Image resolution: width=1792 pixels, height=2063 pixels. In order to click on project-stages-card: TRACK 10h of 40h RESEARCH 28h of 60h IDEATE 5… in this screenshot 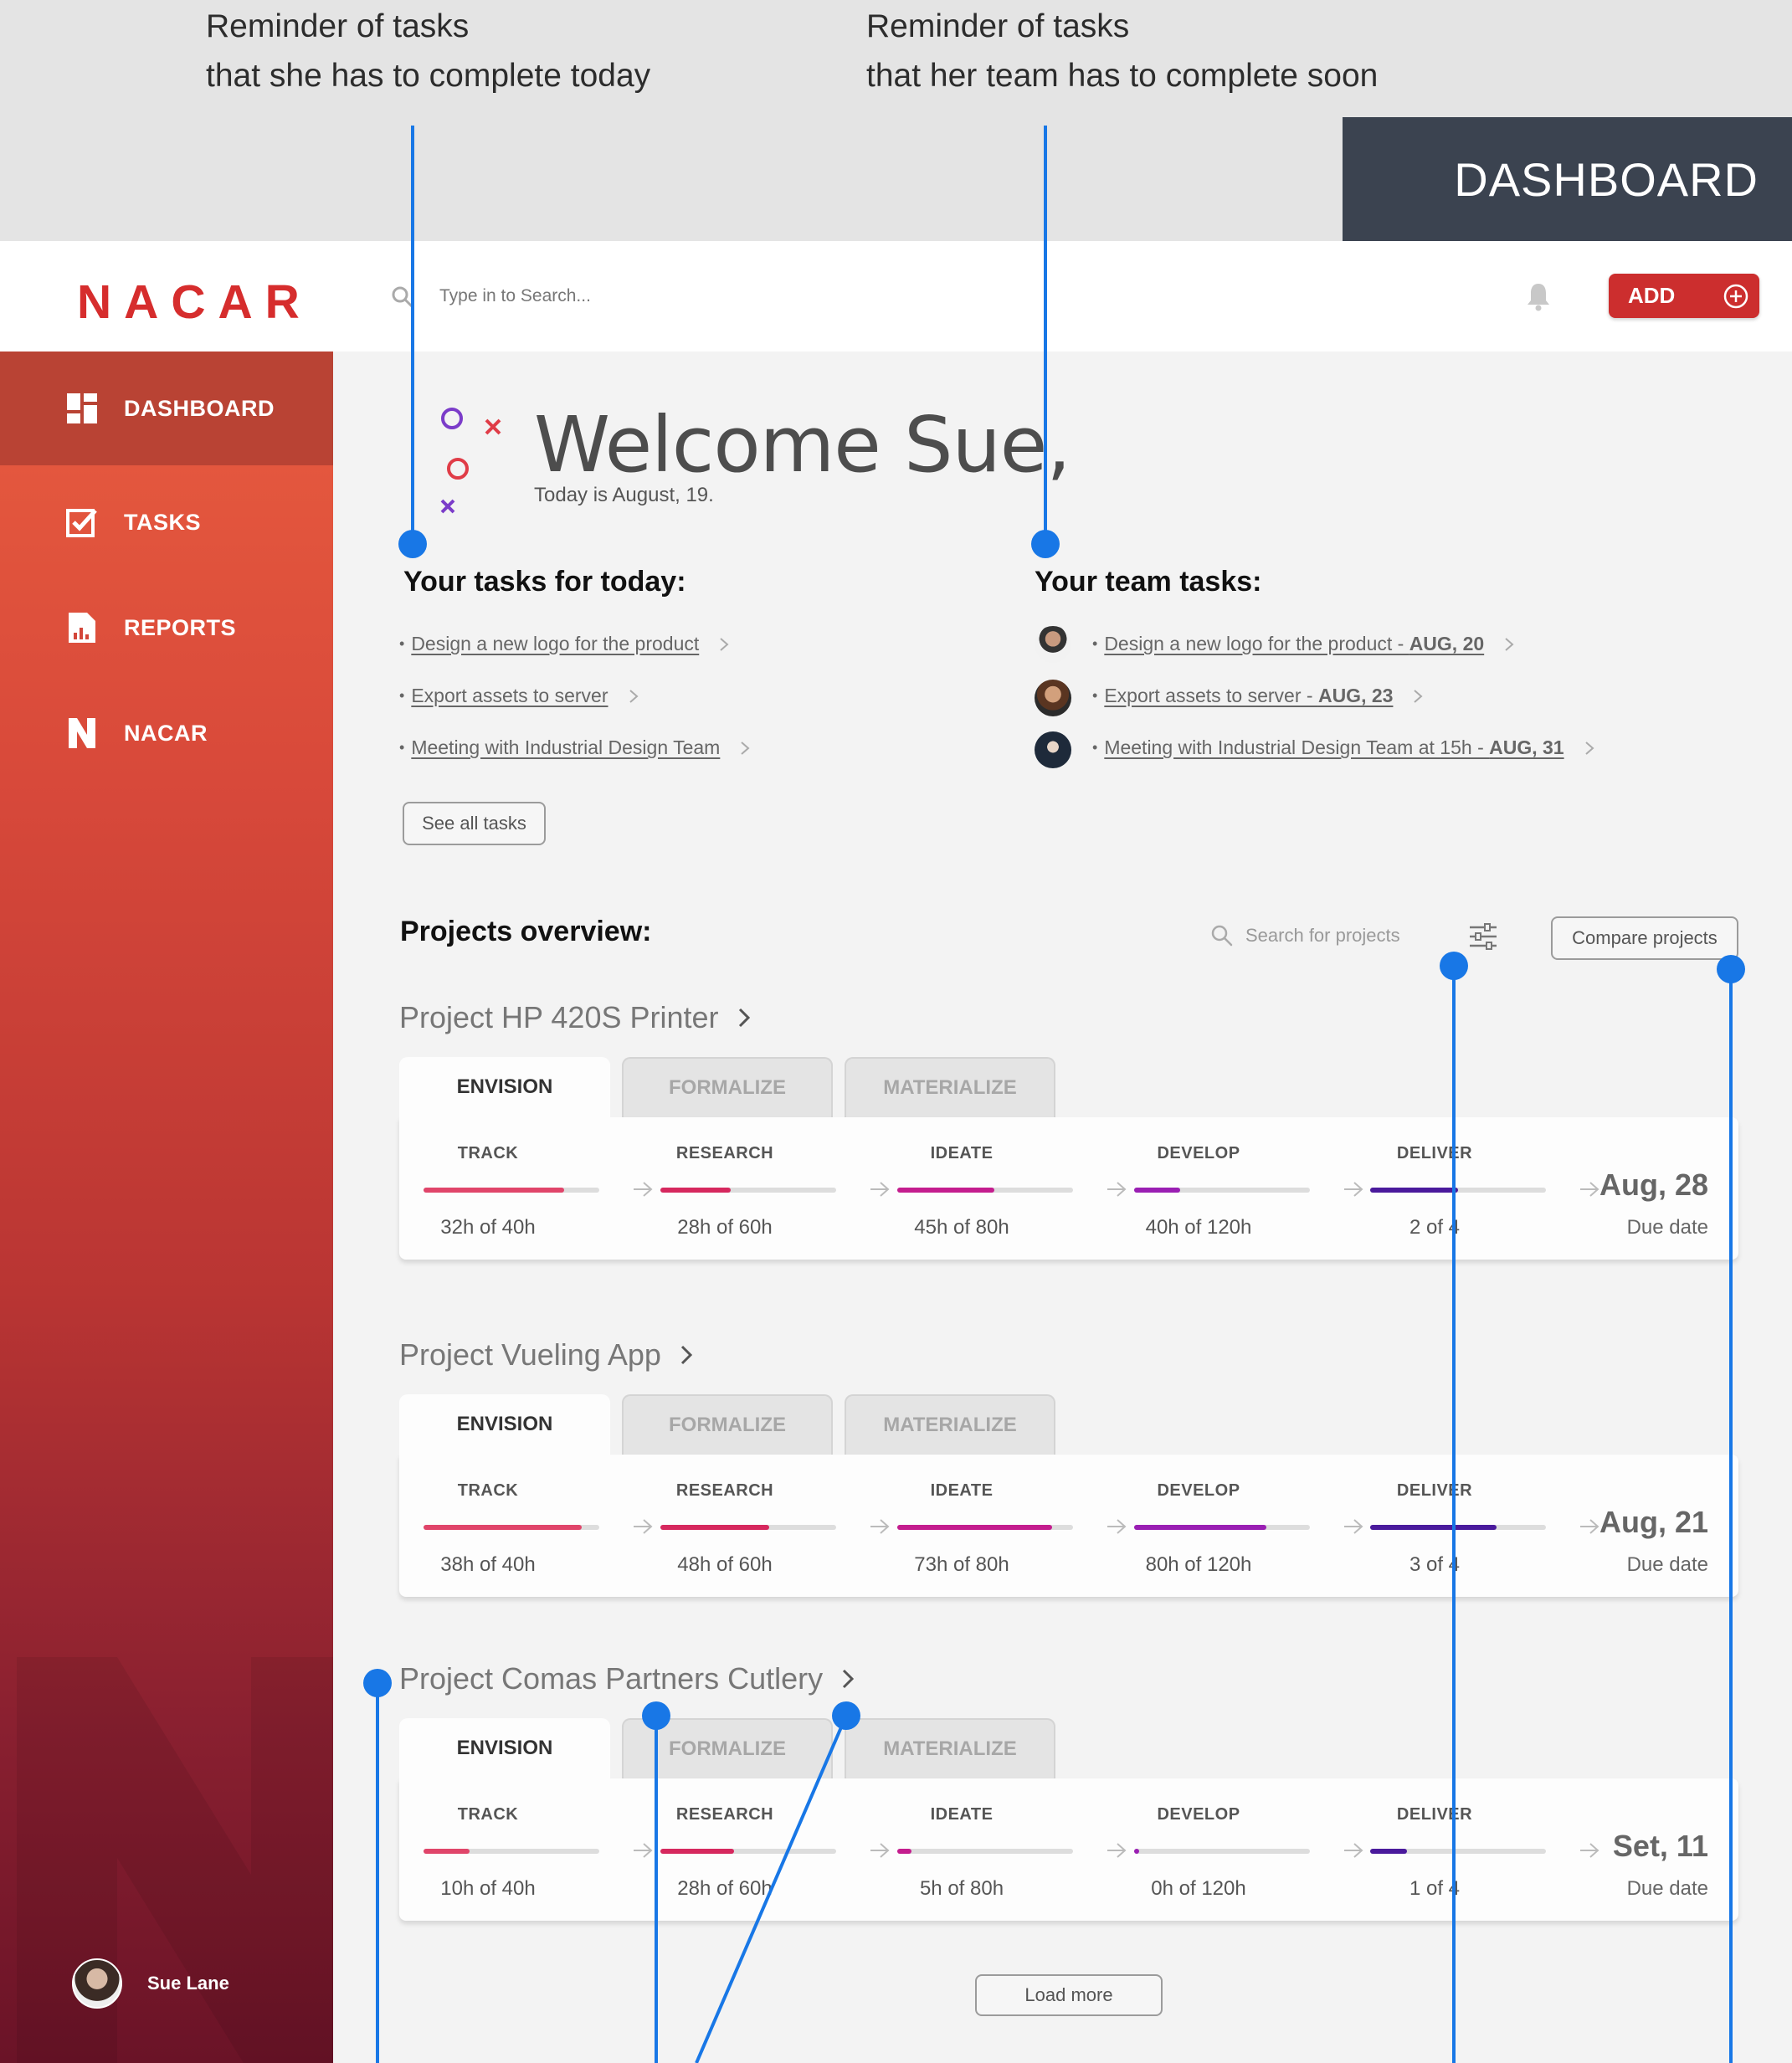, I will do `click(1068, 1849)`.